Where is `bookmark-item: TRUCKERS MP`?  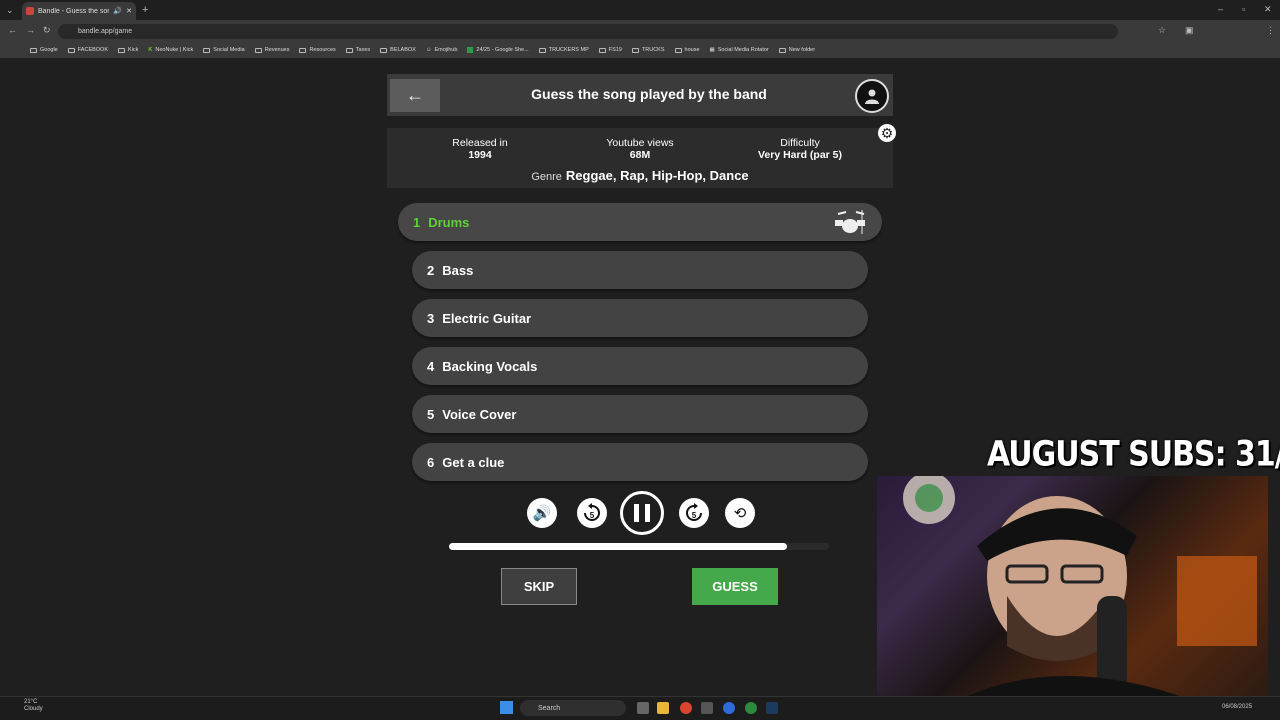
bookmark-item: TRUCKERS MP is located at coordinates (563, 50).